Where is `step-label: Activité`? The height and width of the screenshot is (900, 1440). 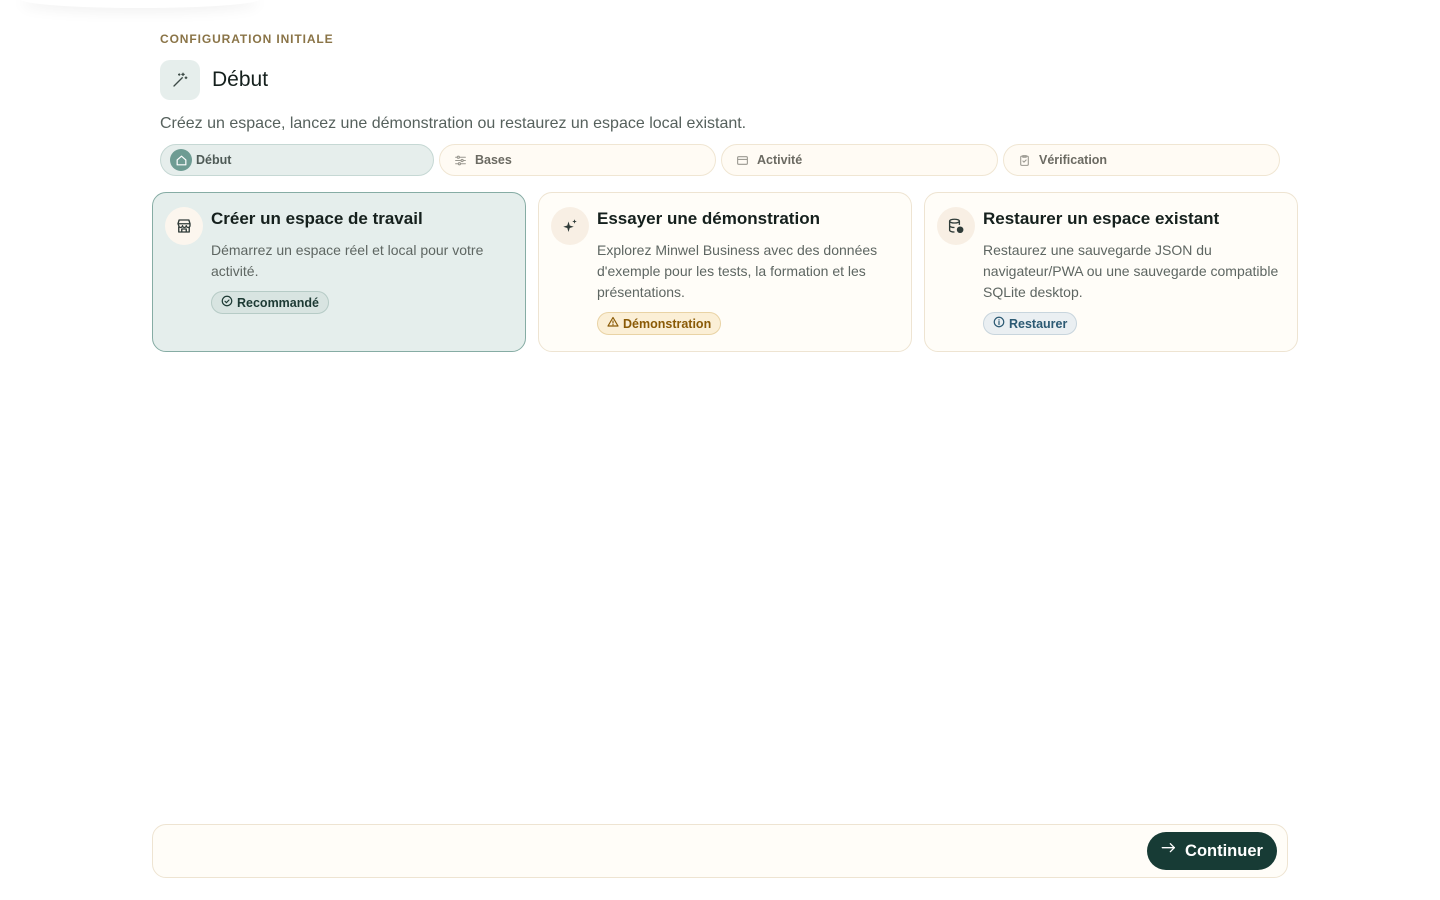 step-label: Activité is located at coordinates (780, 160).